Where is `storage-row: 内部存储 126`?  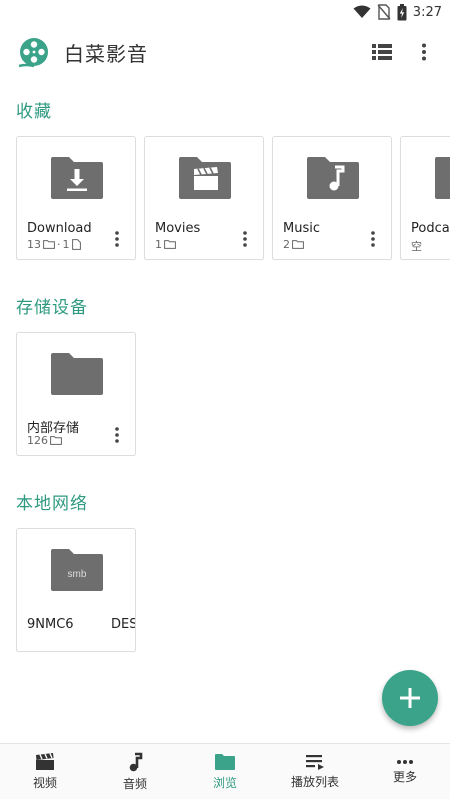
storage-row: 内部存储 126 is located at coordinates (233, 394).